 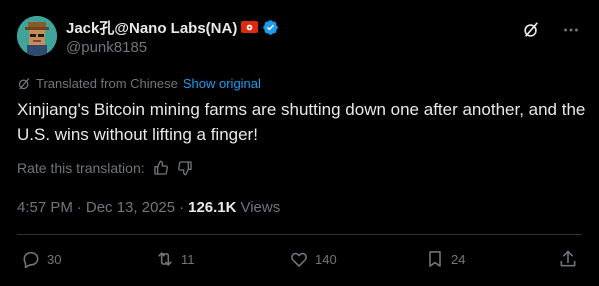 I want to click on more-icon, so click(x=571, y=30).